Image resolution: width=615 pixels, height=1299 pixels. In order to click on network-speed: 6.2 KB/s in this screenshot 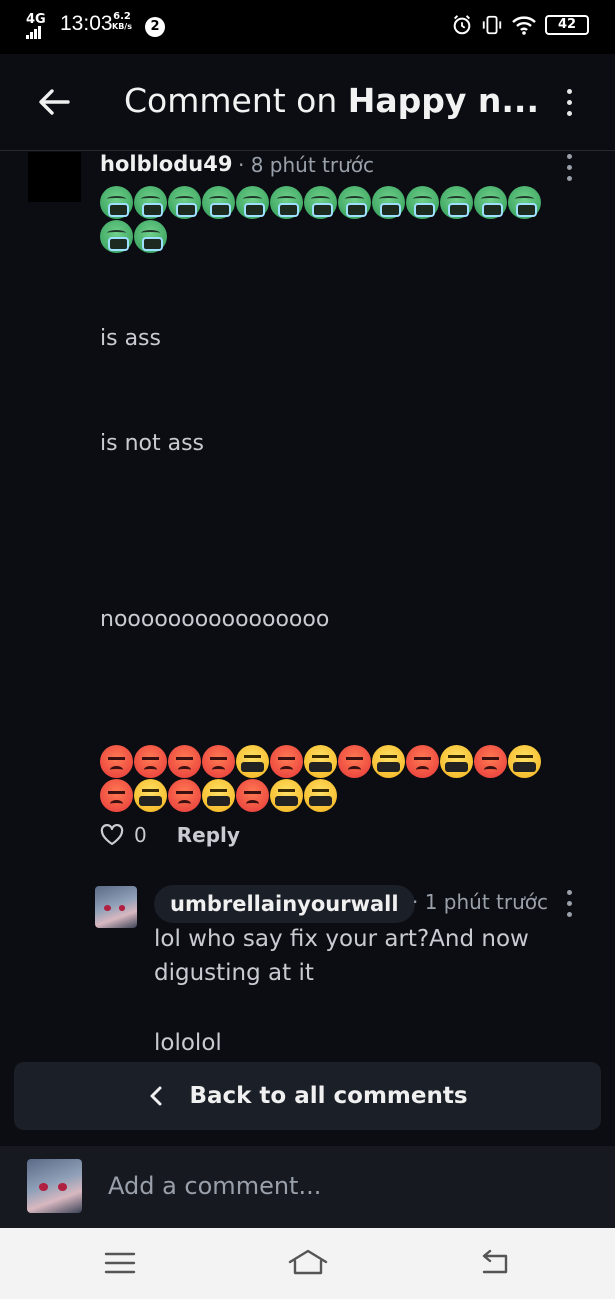, I will do `click(122, 22)`.